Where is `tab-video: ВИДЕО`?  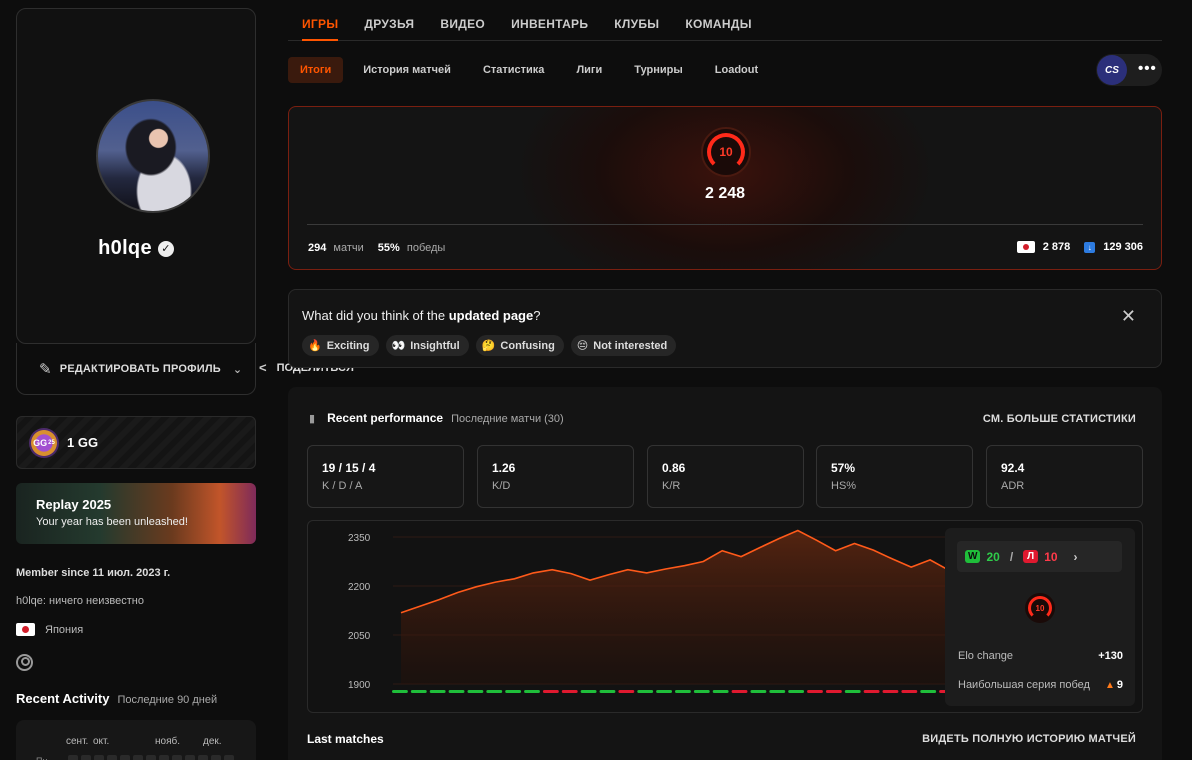
tab-video: ВИДЕО is located at coordinates (462, 20).